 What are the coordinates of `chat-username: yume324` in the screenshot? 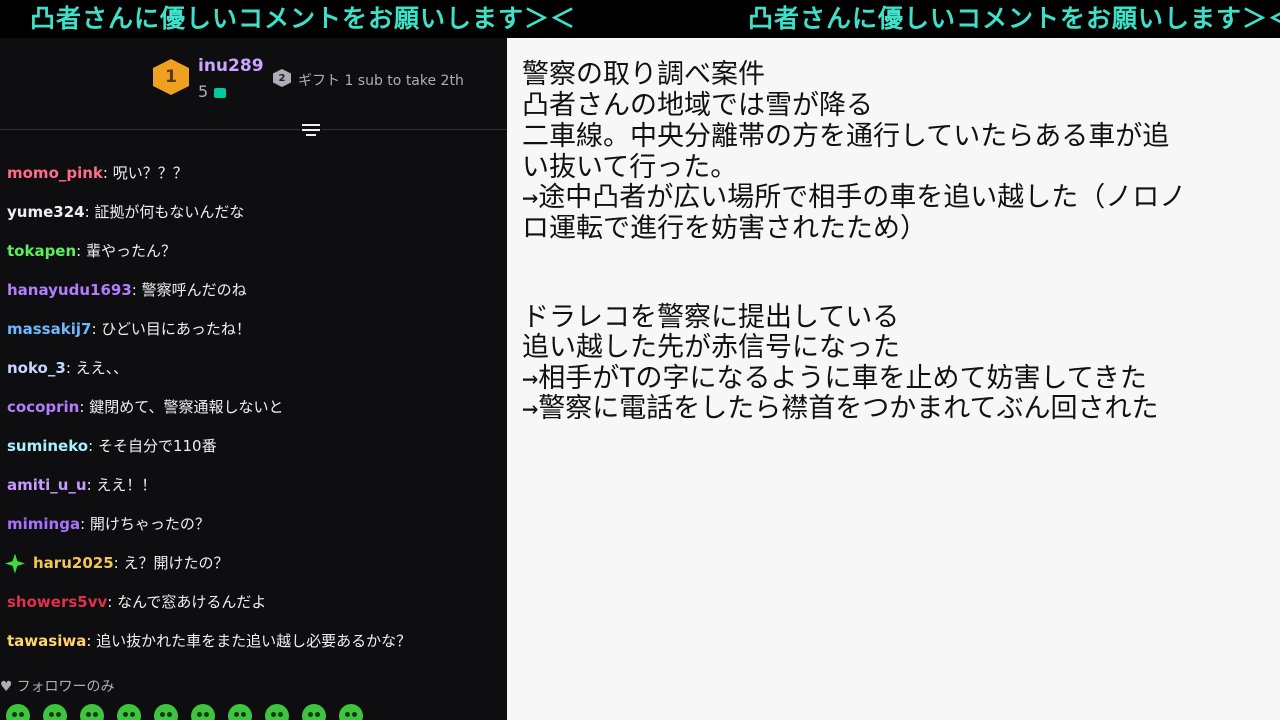 It's located at (46, 212).